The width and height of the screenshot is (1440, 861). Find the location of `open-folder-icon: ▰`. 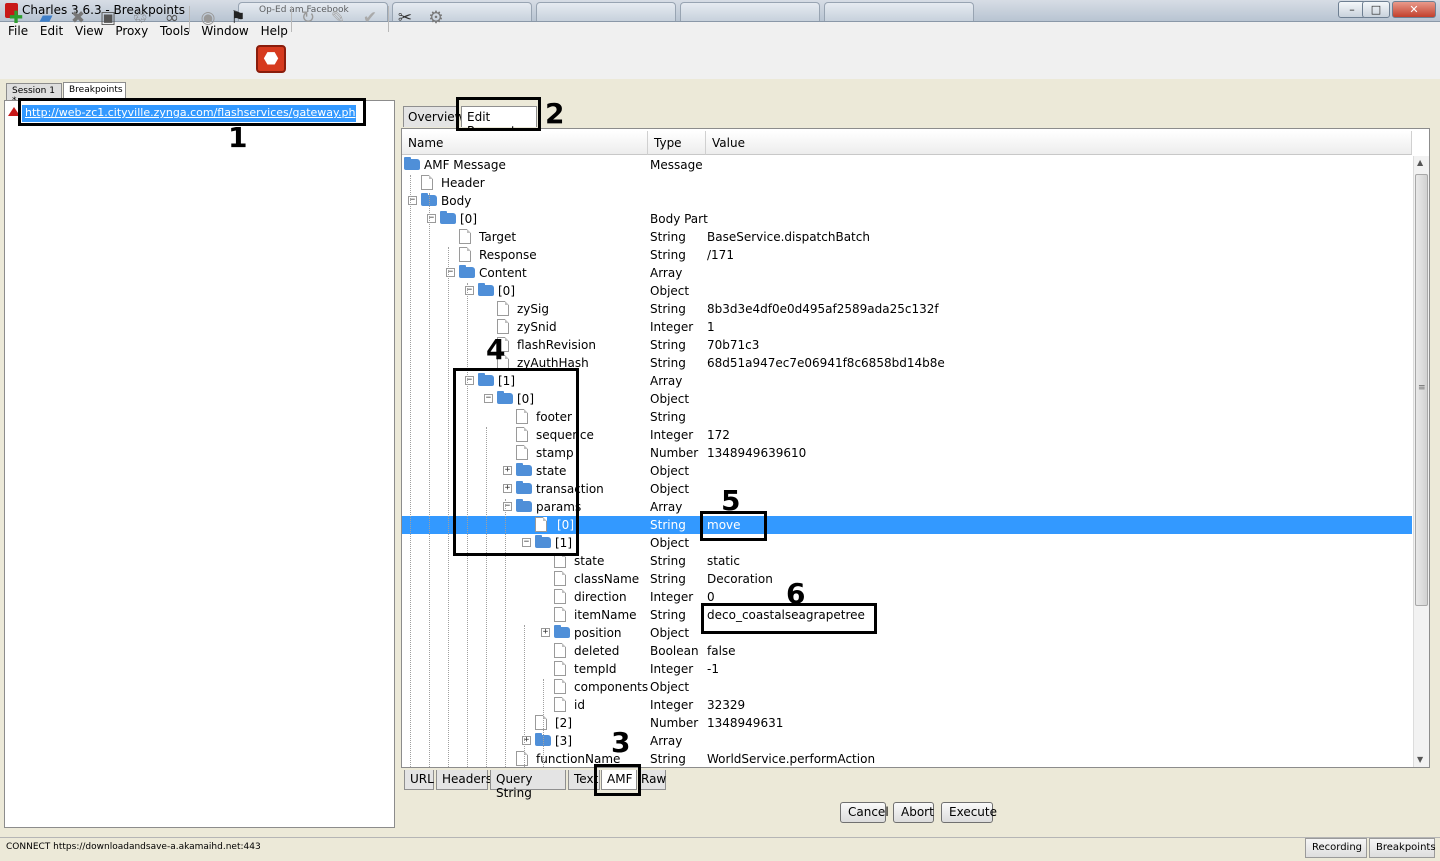

open-folder-icon: ▰ is located at coordinates (46, 18).